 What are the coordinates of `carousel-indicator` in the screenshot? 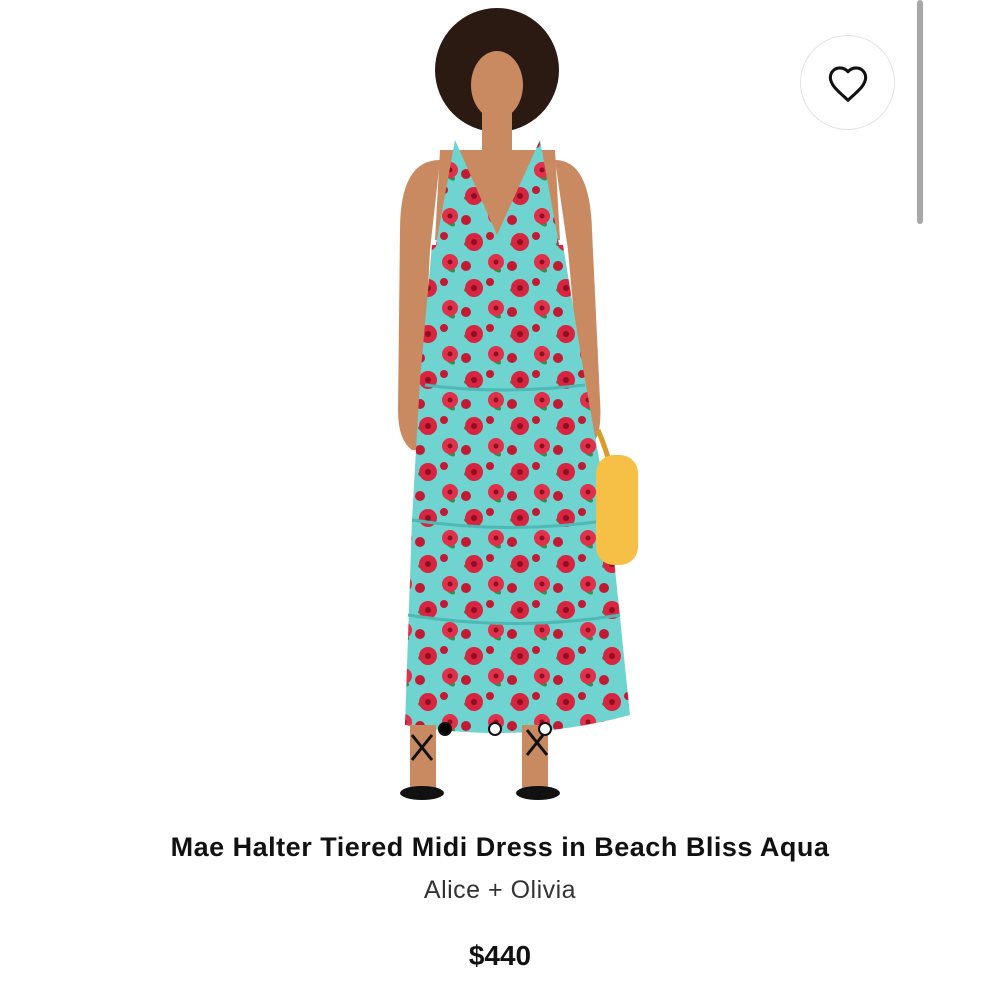 It's located at (495, 729).